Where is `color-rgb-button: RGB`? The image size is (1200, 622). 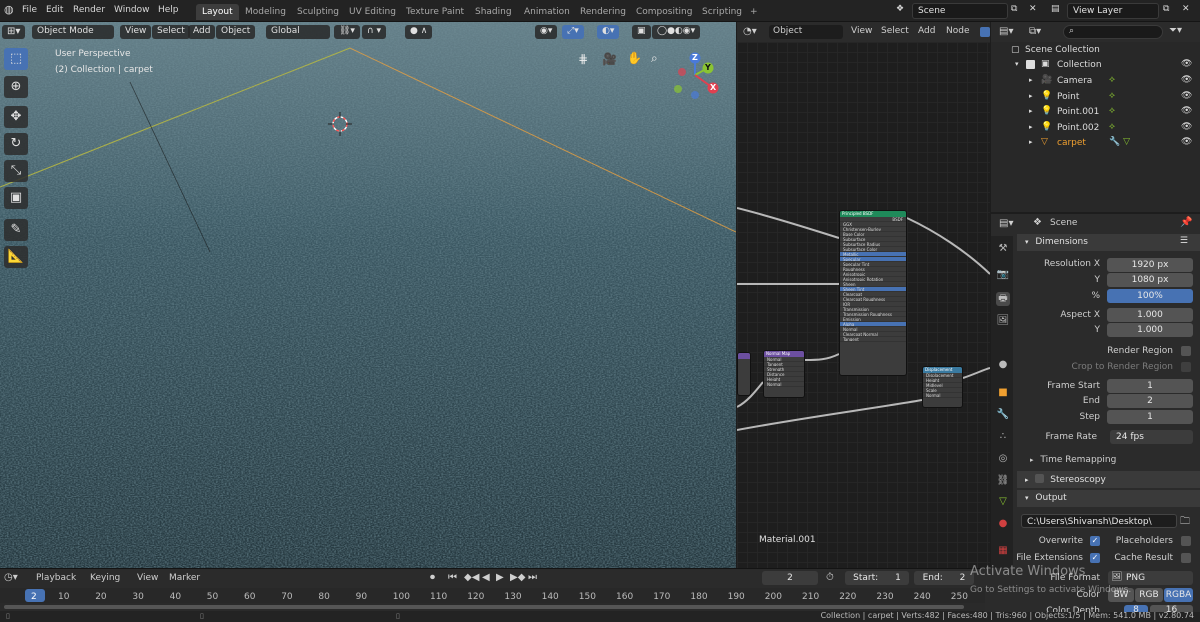
color-rgb-button: RGB is located at coordinates (1149, 595).